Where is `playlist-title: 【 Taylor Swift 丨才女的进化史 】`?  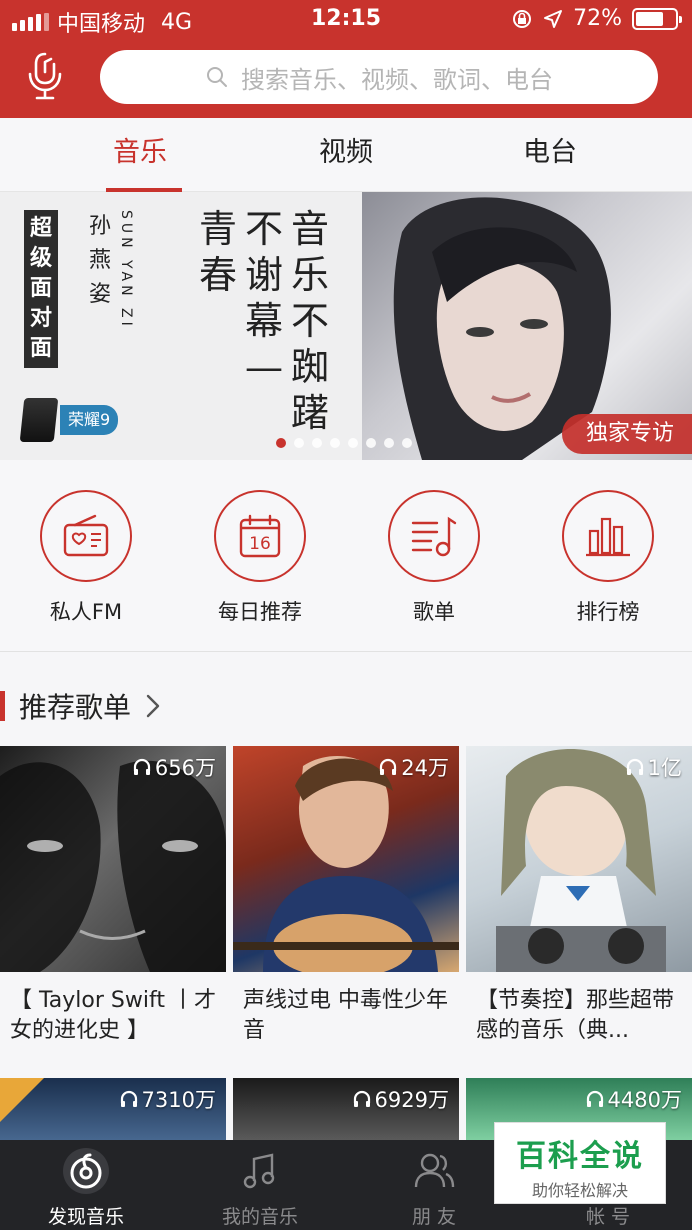 playlist-title: 【 Taylor Swift 丨才女的进化史 】 is located at coordinates (113, 1015).